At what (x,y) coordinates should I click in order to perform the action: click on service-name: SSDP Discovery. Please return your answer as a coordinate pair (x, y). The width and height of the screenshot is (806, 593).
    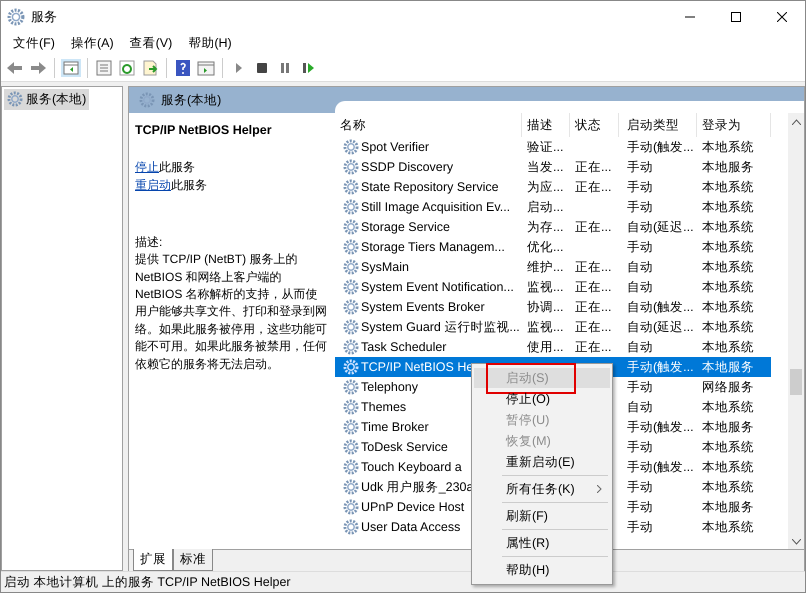
    Looking at the image, I should click on (407, 167).